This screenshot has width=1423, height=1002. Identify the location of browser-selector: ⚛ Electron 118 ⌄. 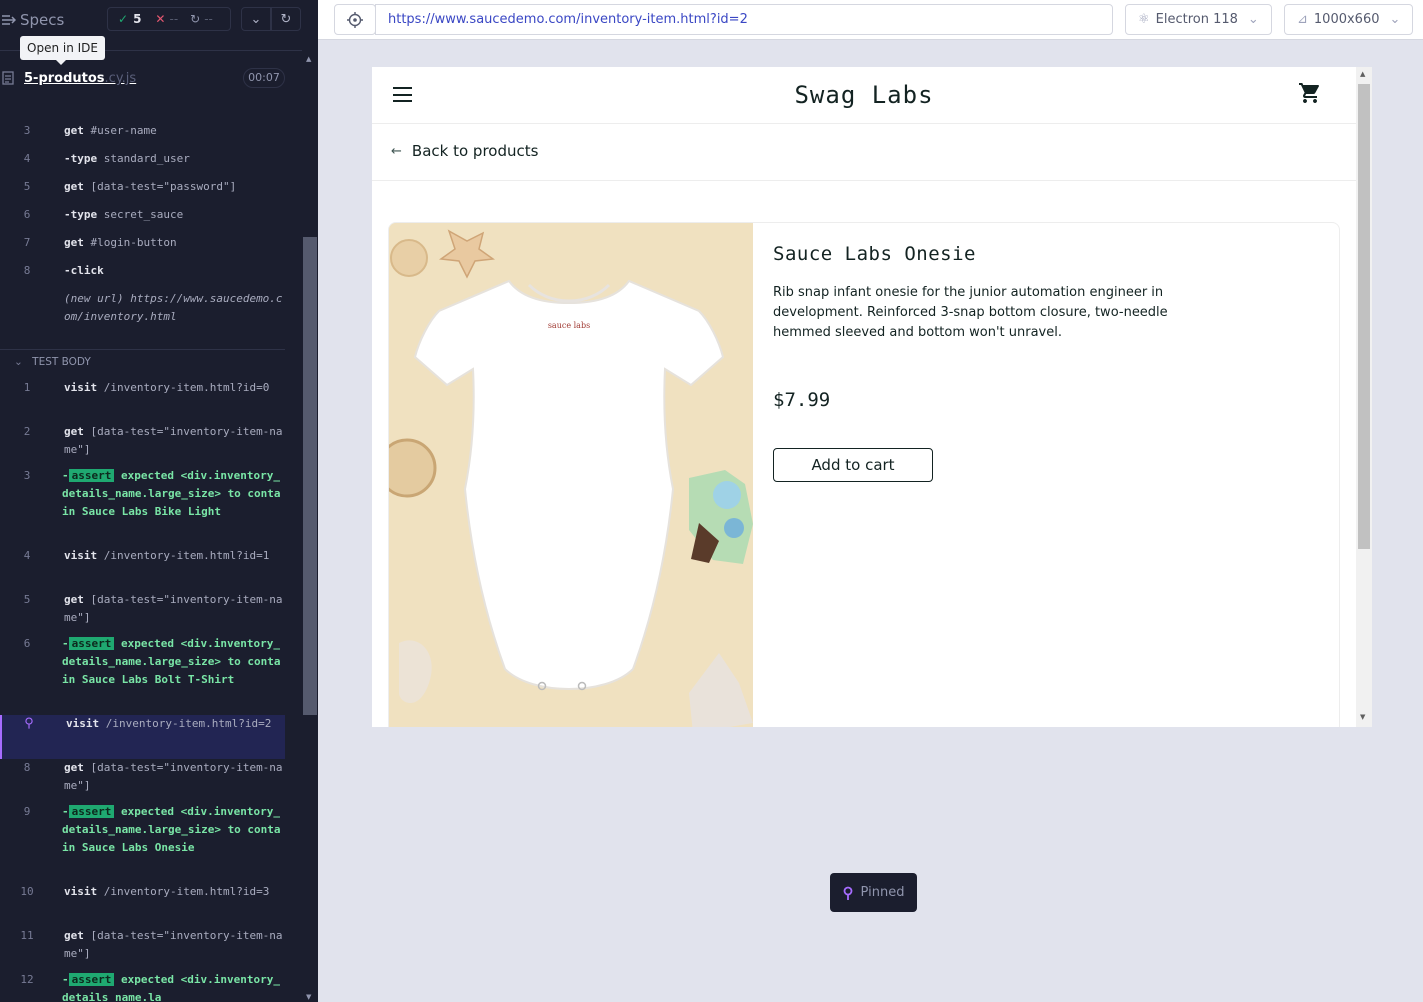
(1198, 19).